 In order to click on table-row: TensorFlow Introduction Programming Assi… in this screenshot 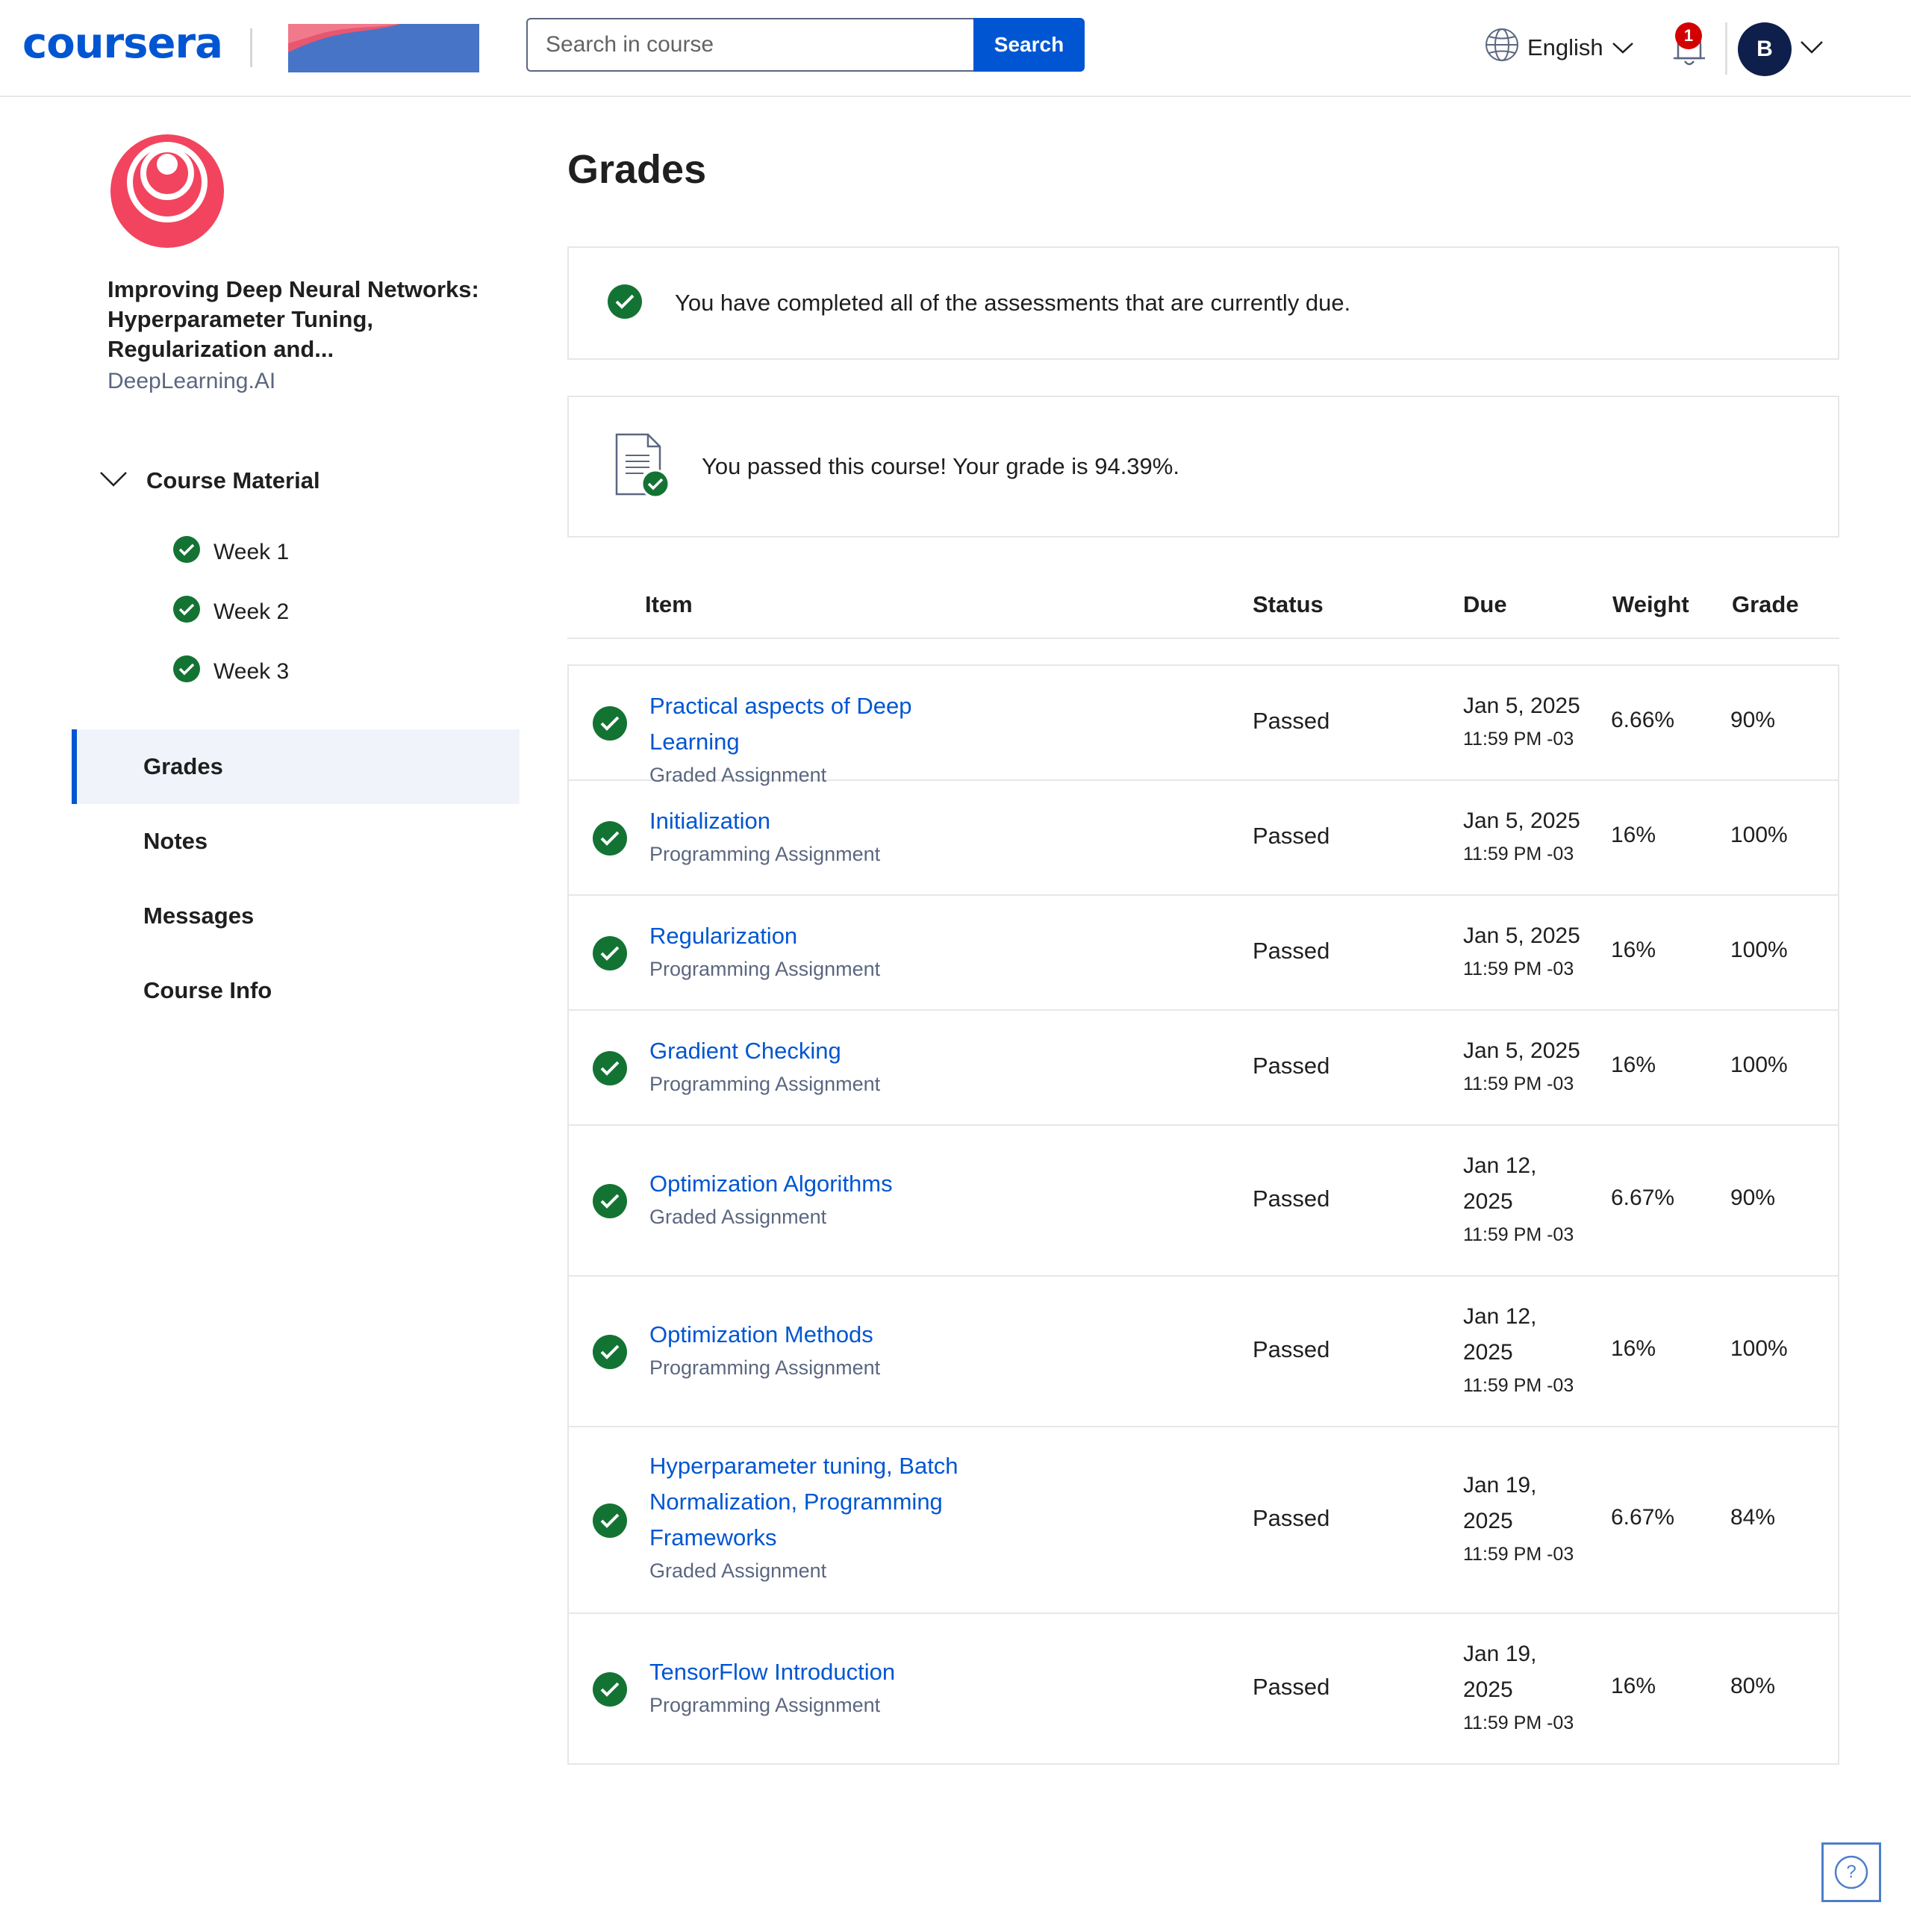, I will do `click(1203, 1690)`.